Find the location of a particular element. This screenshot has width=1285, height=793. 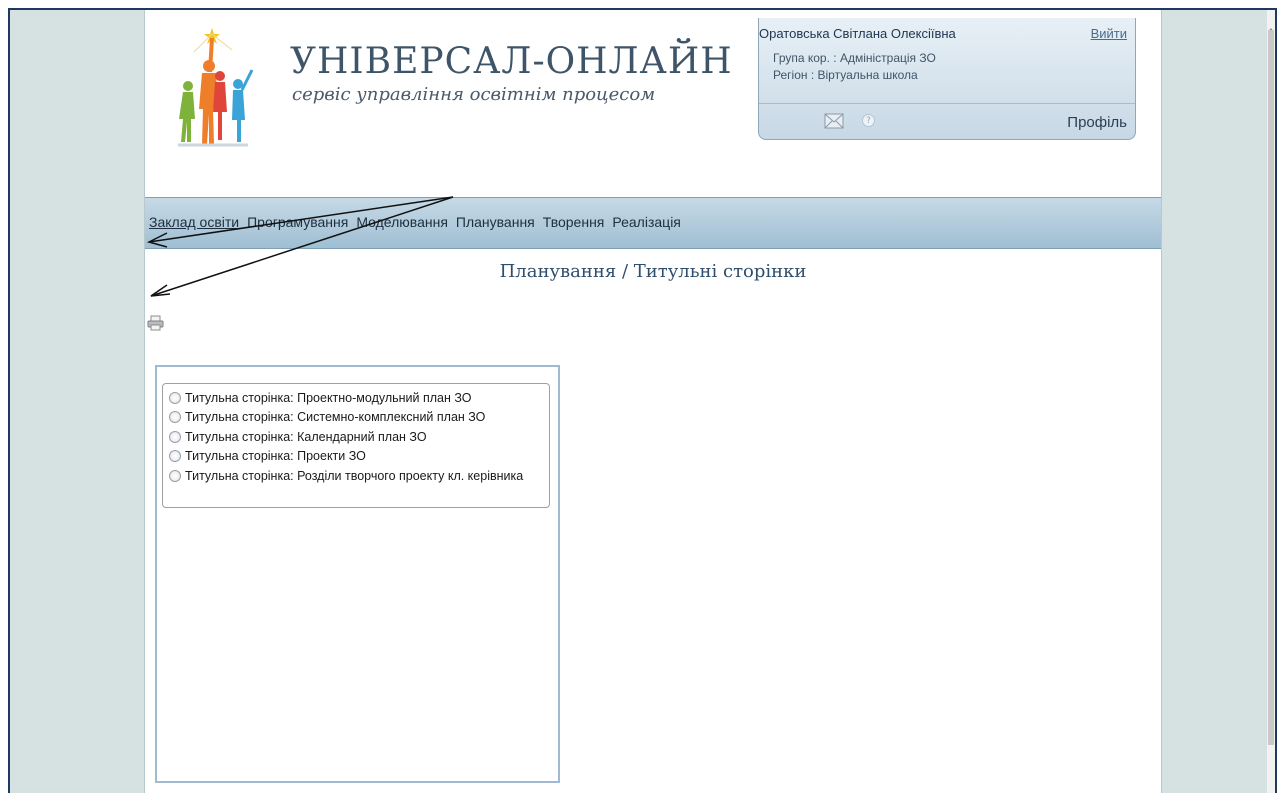

user-region: Регіон : Віртуальна школа is located at coordinates (845, 75).